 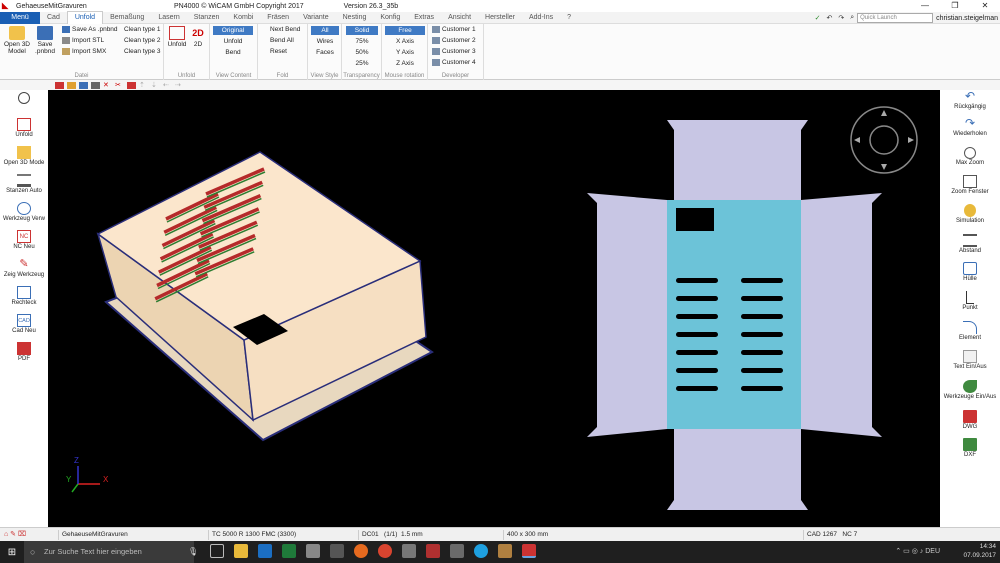 What do you see at coordinates (405, 30) in the screenshot?
I see `rotation-free-toggle: Free` at bounding box center [405, 30].